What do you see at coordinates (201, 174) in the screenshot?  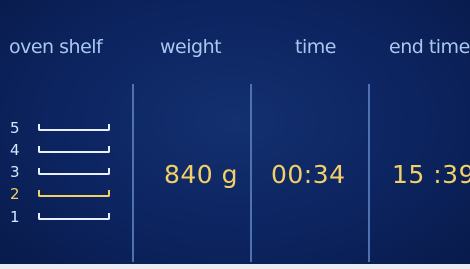 I see `weight-value: 840 g` at bounding box center [201, 174].